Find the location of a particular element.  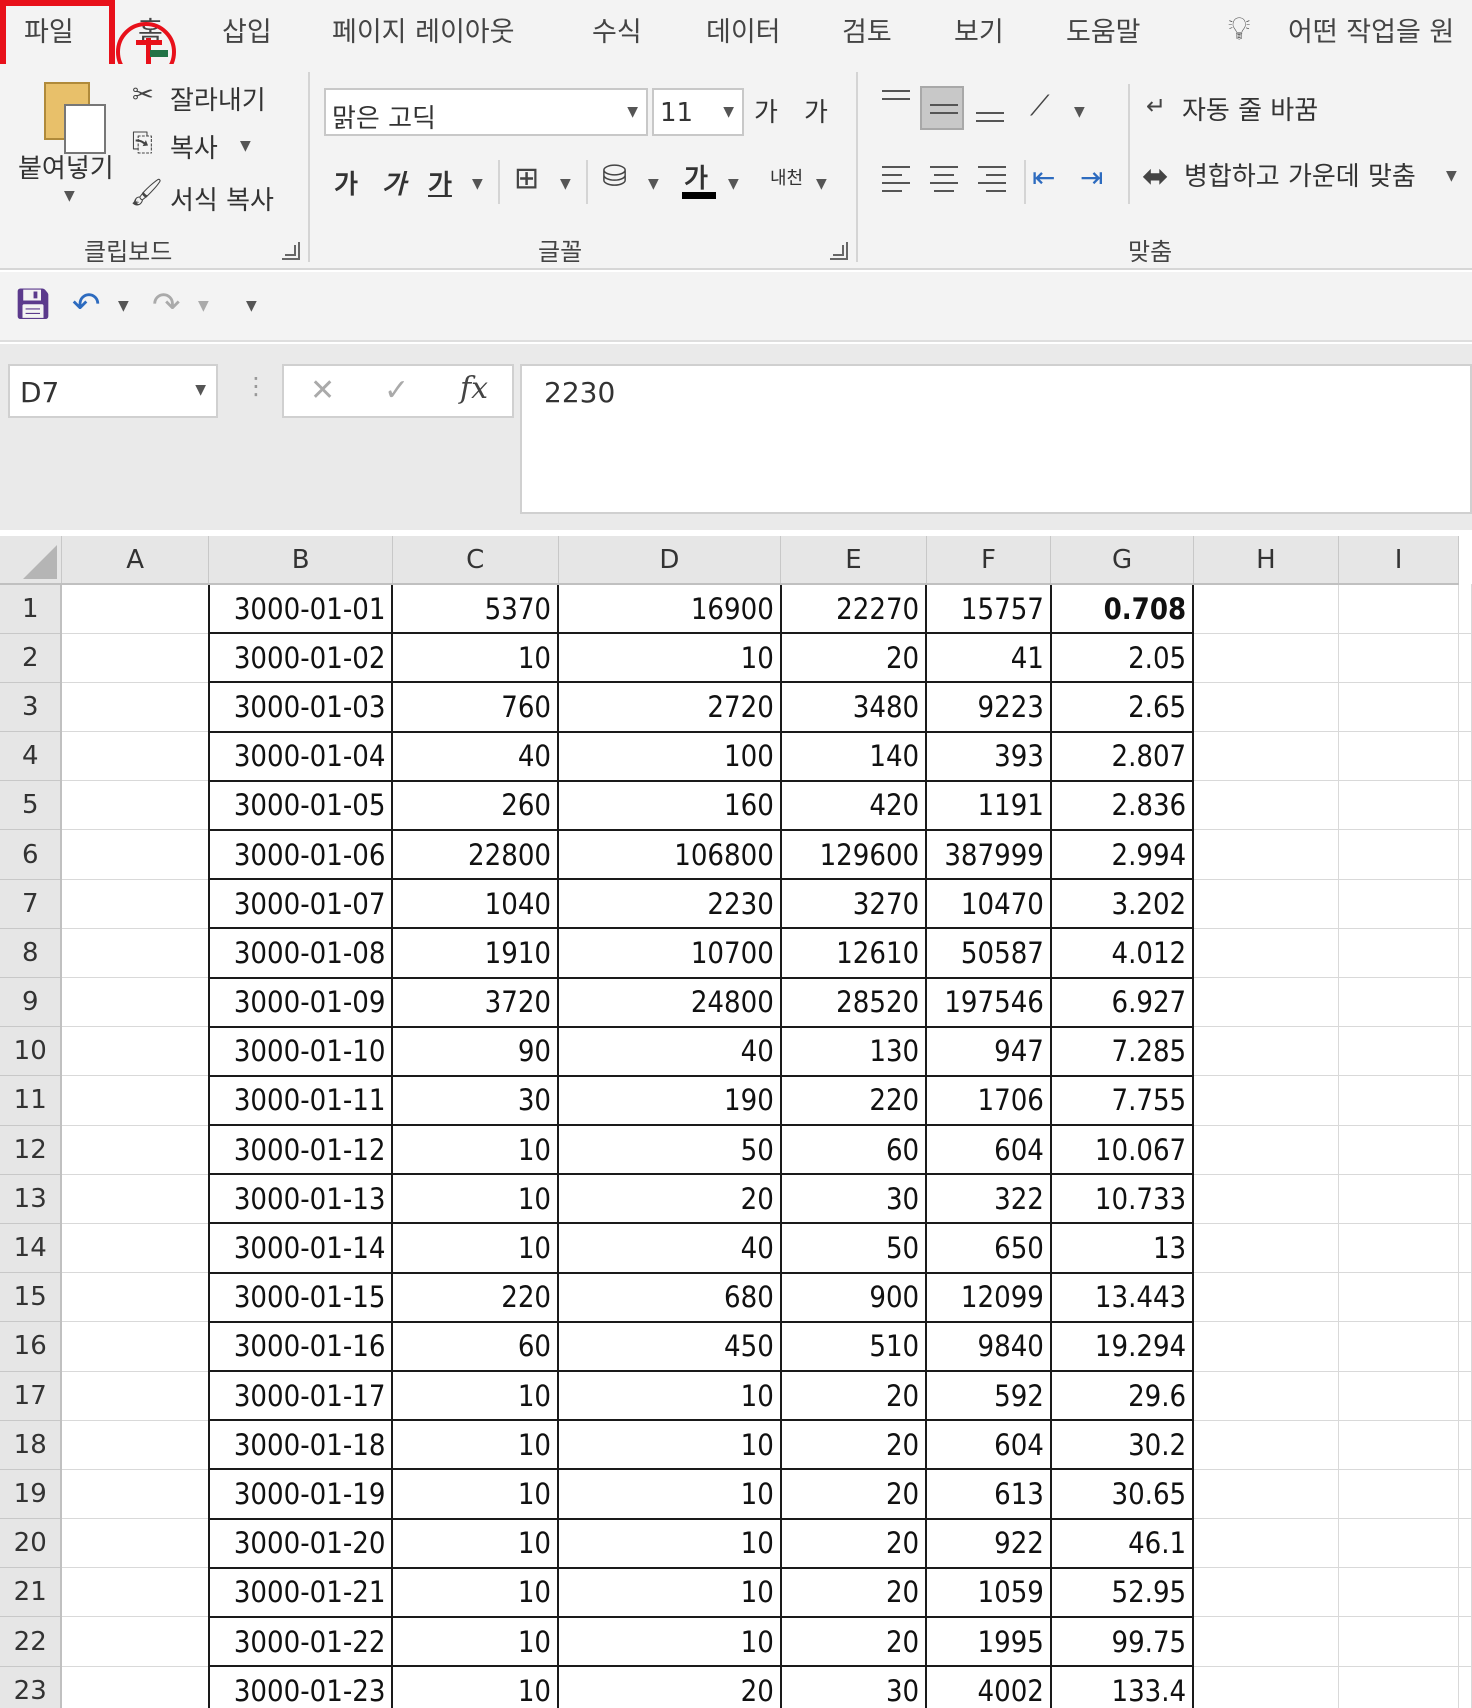

row-header: 4 is located at coordinates (31, 756).